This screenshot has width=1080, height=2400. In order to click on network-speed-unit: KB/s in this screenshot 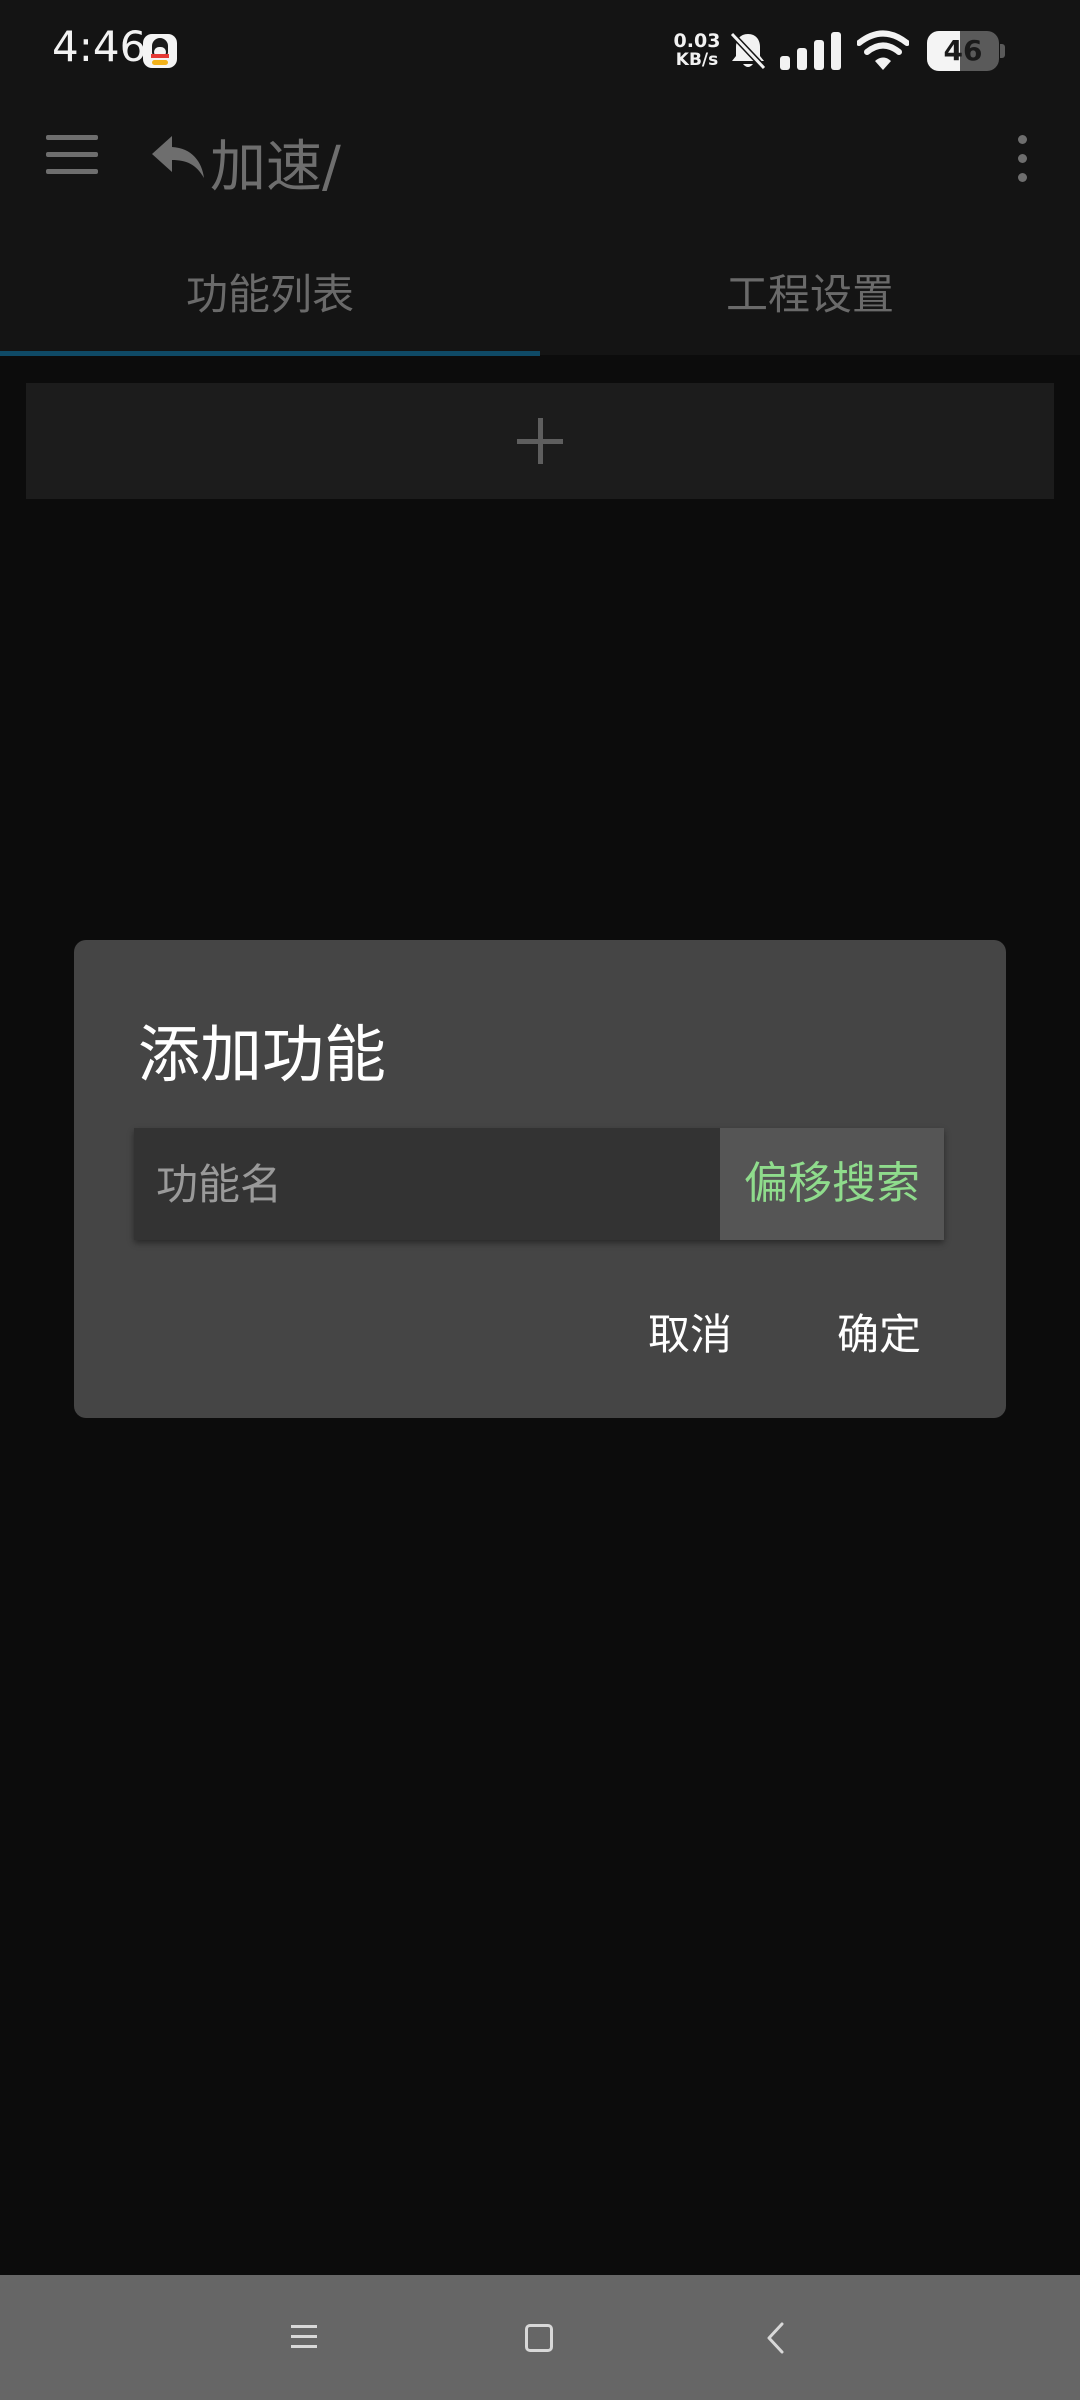, I will do `click(697, 60)`.